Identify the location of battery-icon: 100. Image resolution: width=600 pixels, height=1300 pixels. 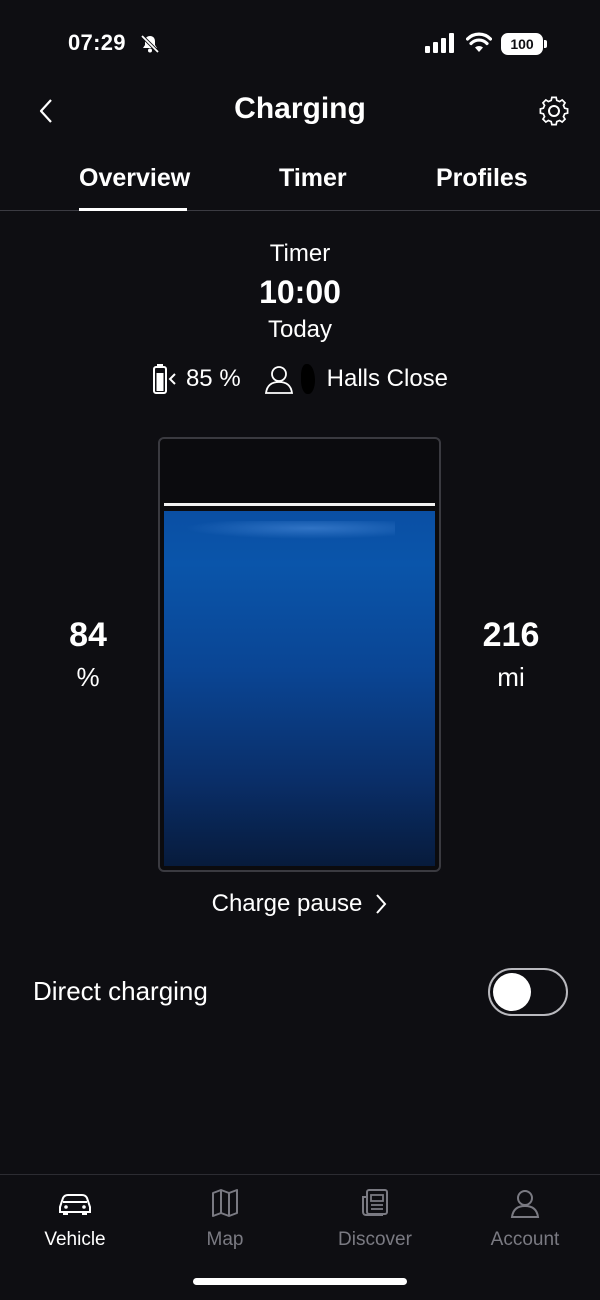
(522, 44).